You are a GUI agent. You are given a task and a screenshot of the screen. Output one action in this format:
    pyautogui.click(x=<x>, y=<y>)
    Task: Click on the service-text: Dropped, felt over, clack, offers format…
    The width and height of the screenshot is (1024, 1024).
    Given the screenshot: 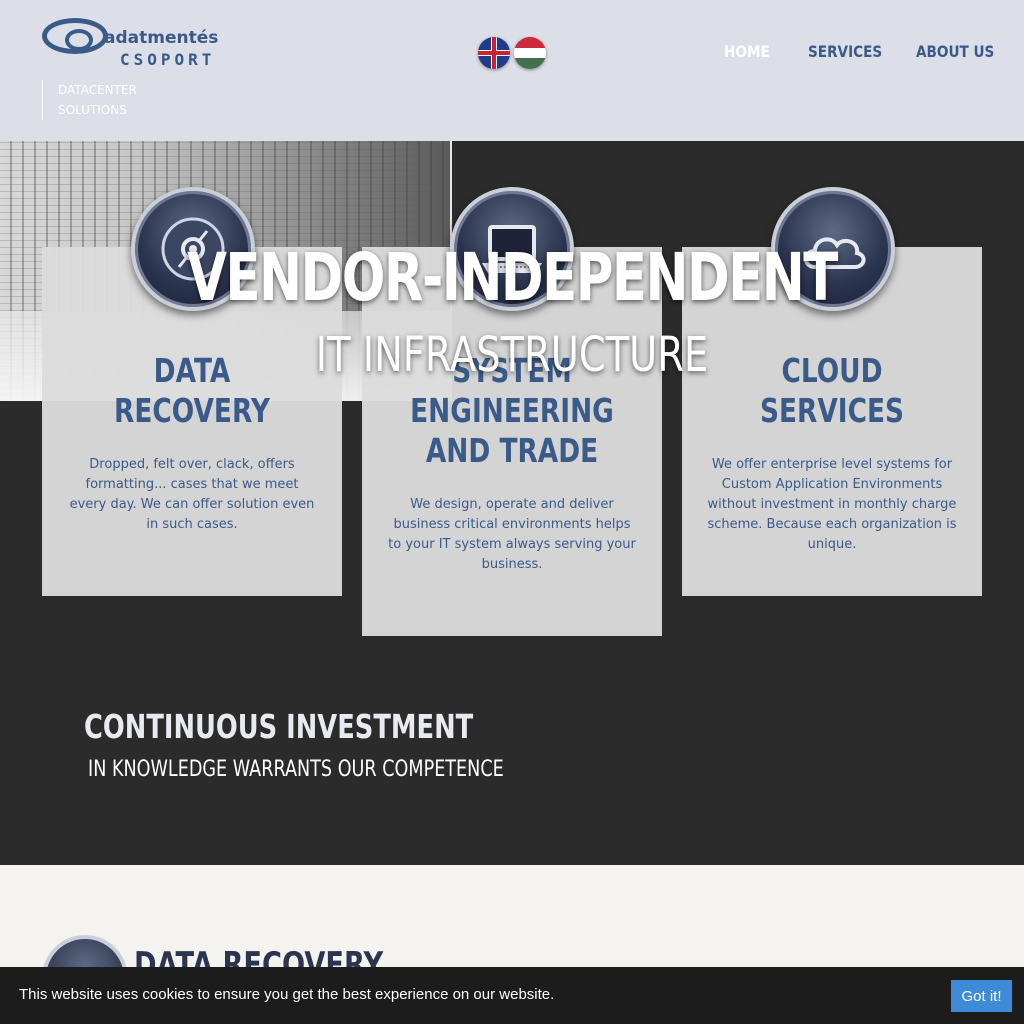 What is the action you would take?
    pyautogui.click(x=192, y=494)
    